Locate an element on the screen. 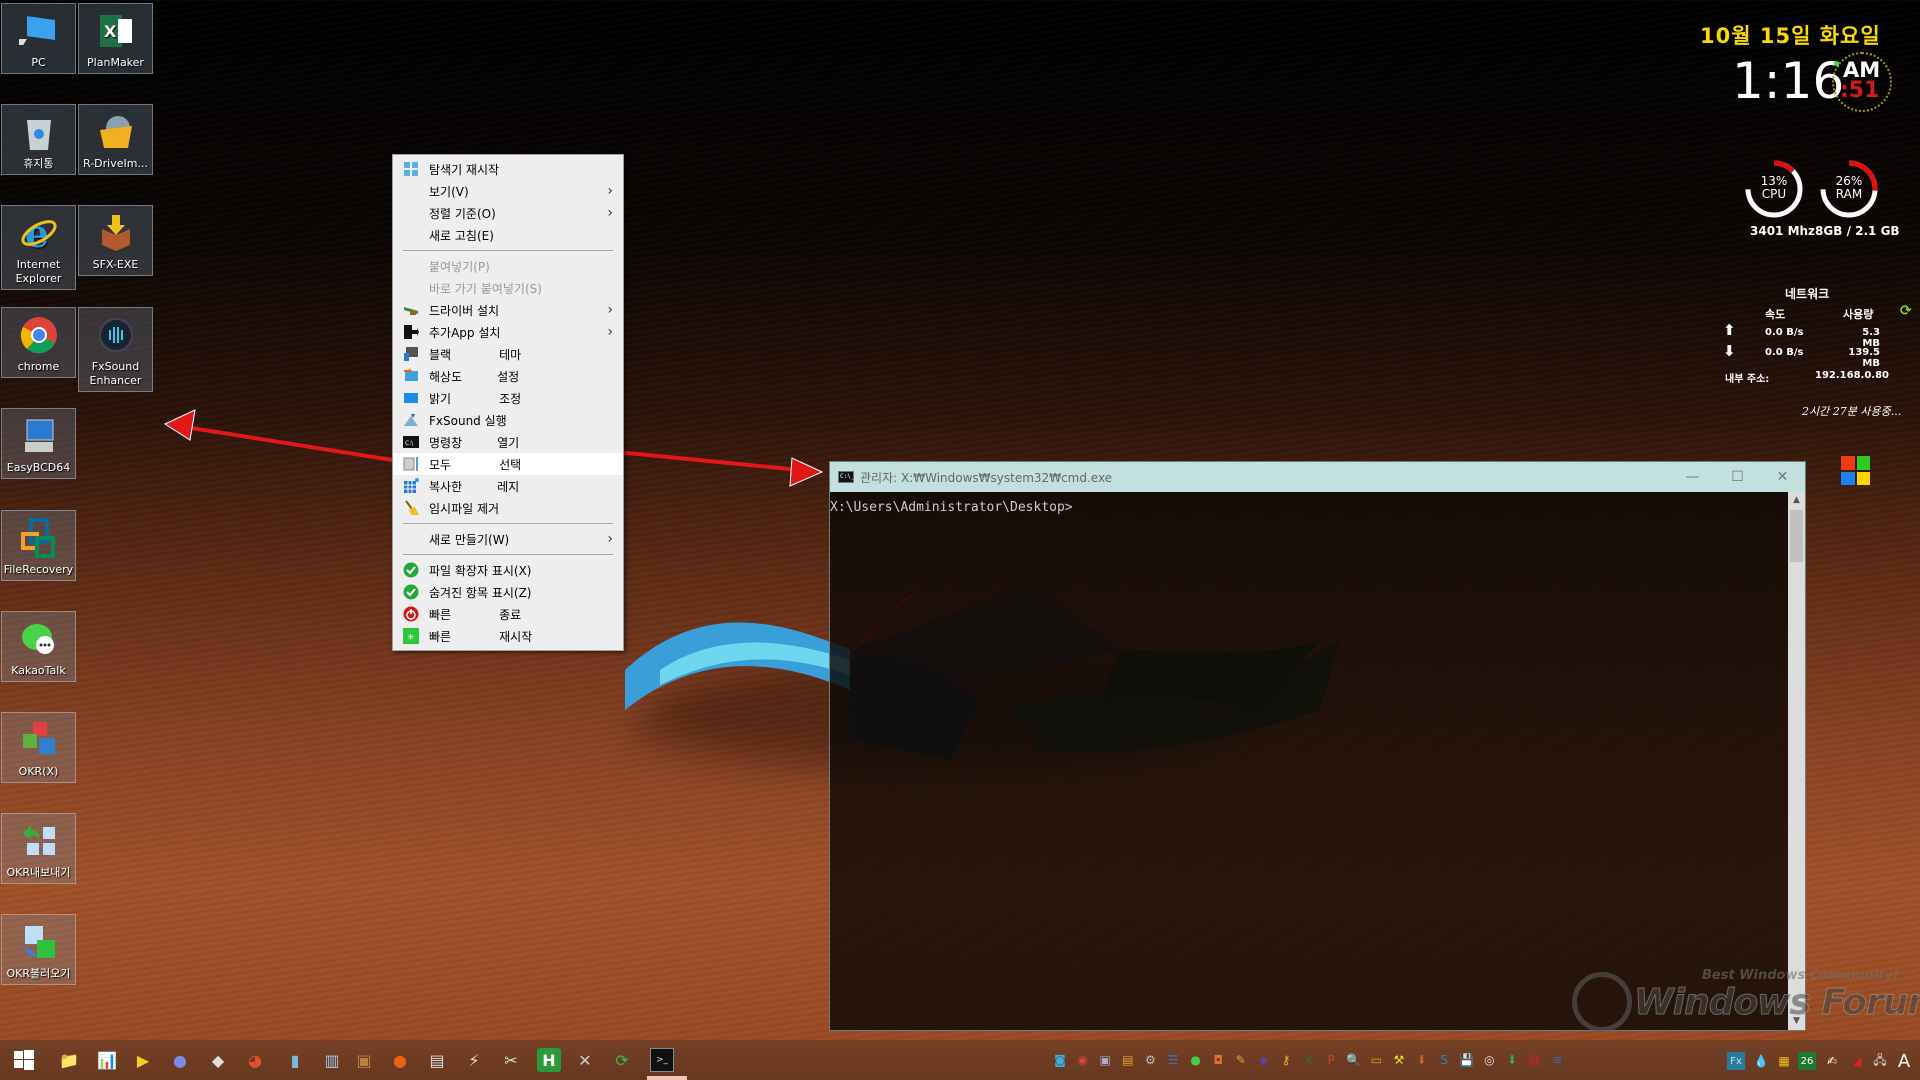 The image size is (1920, 1080). excel-icon: X is located at coordinates (1309, 1060).